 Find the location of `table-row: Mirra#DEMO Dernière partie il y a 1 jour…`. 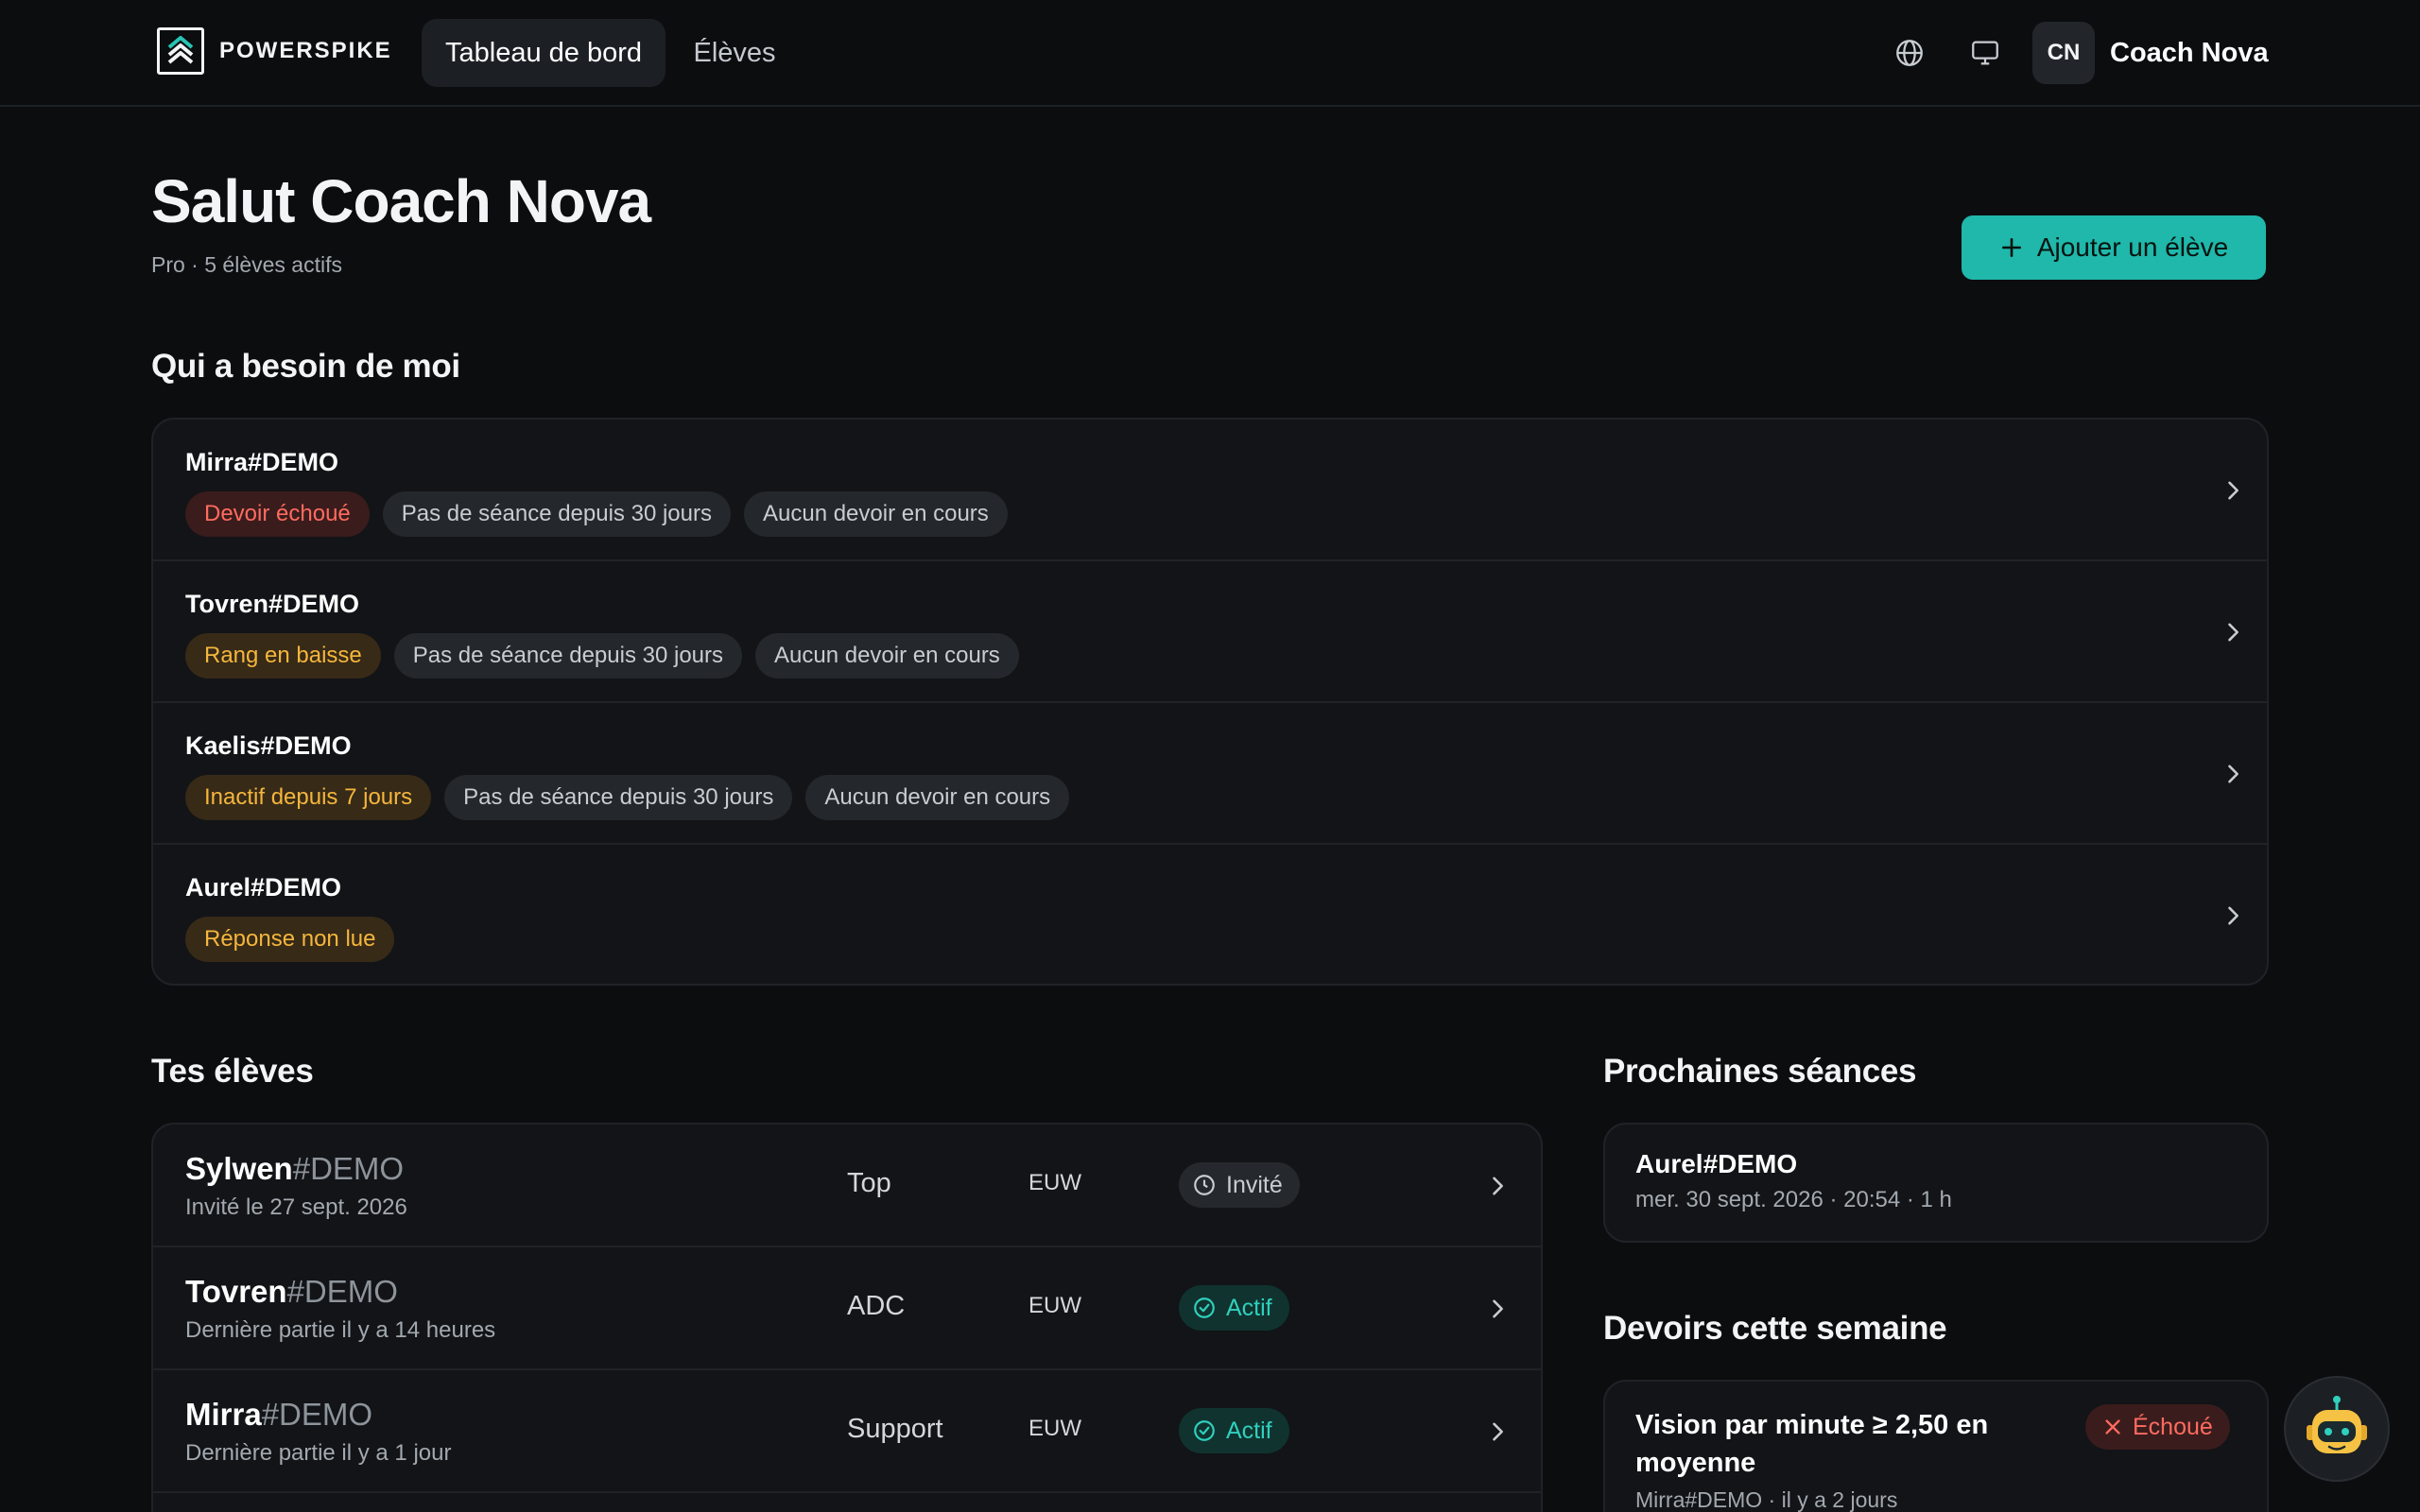

table-row: Mirra#DEMO Dernière partie il y a 1 jour… is located at coordinates (847, 1431).